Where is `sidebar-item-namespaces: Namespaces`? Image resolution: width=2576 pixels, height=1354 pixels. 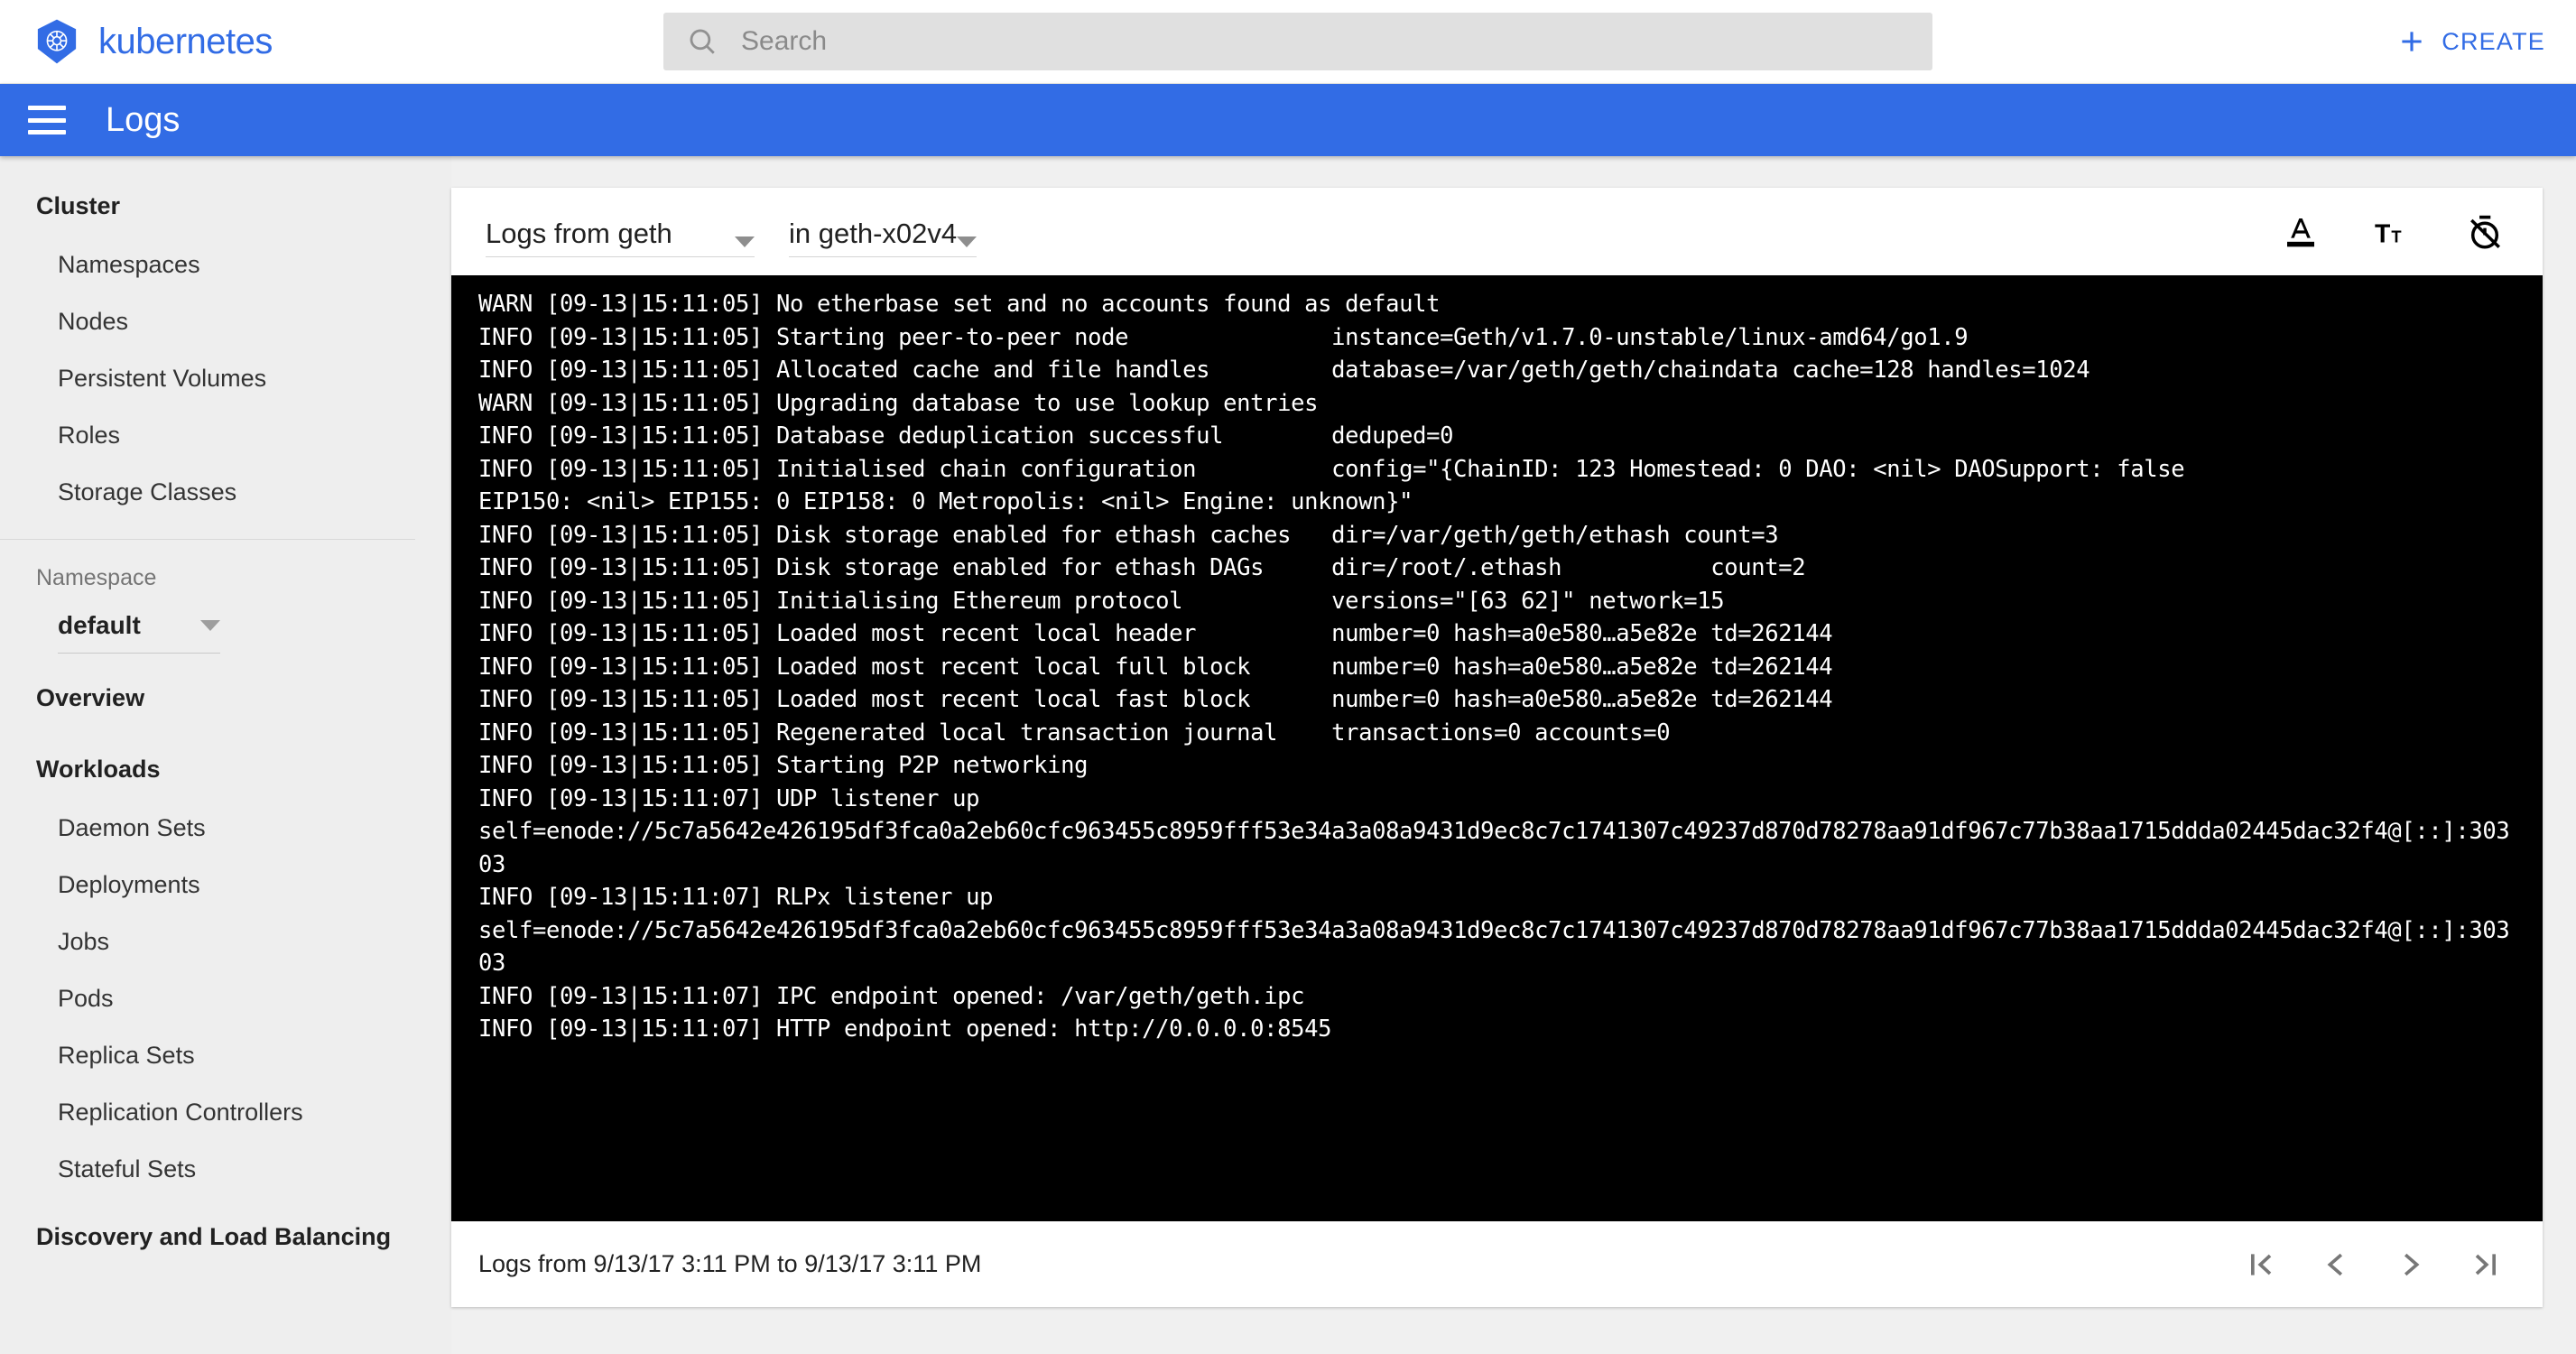 sidebar-item-namespaces: Namespaces is located at coordinates (225, 264).